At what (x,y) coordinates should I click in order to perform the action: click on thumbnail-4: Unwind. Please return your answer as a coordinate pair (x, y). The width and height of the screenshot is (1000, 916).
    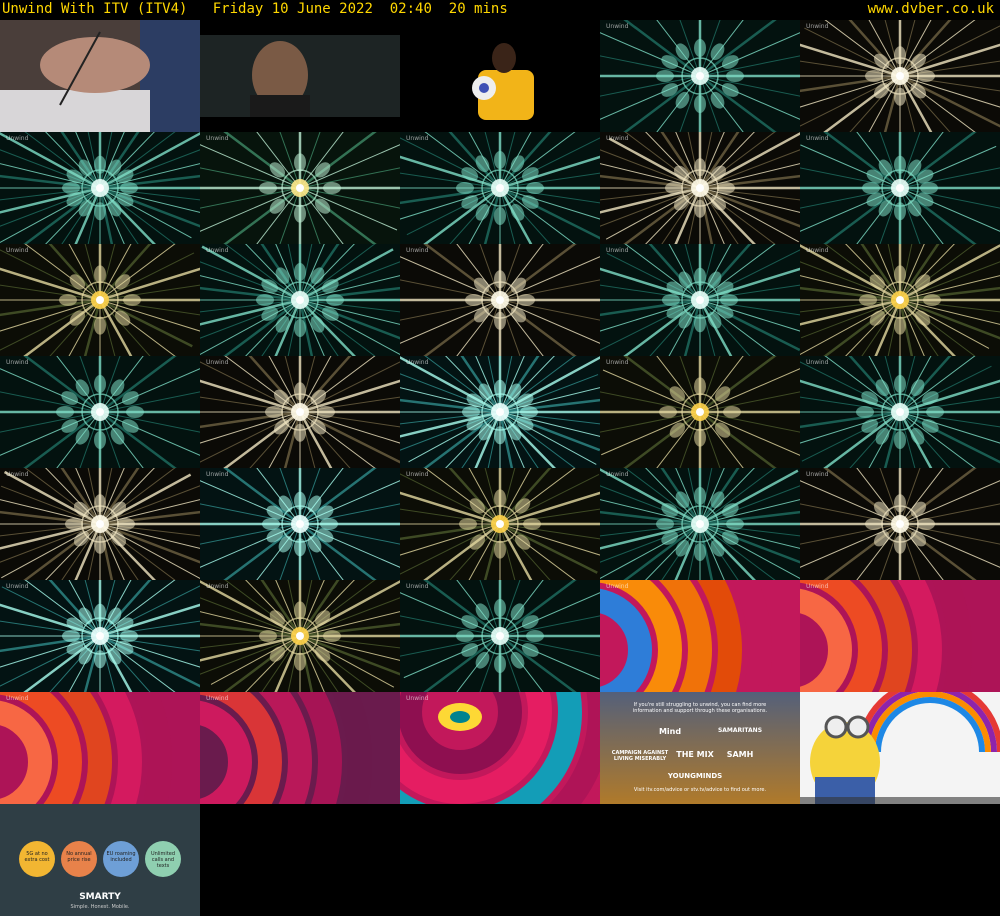
    Looking at the image, I should click on (700, 76).